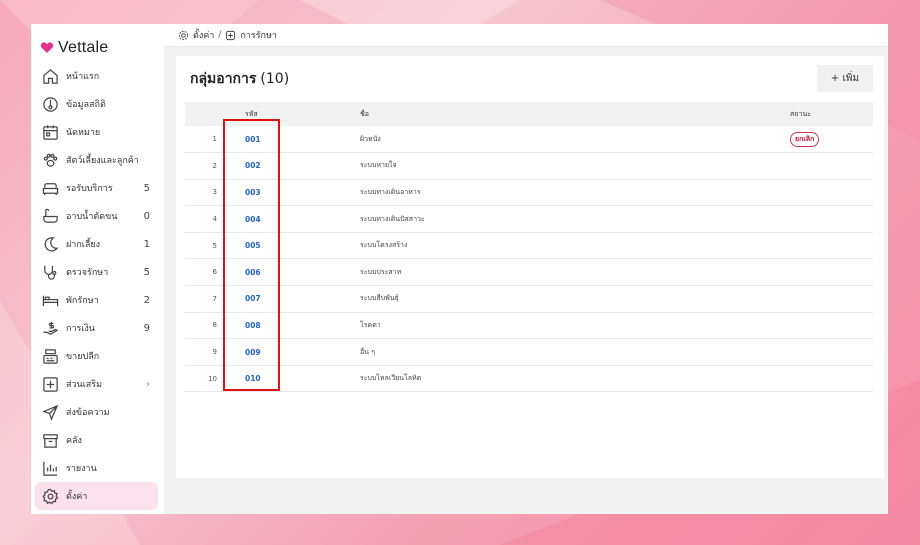  I want to click on code-link: 009, so click(253, 352).